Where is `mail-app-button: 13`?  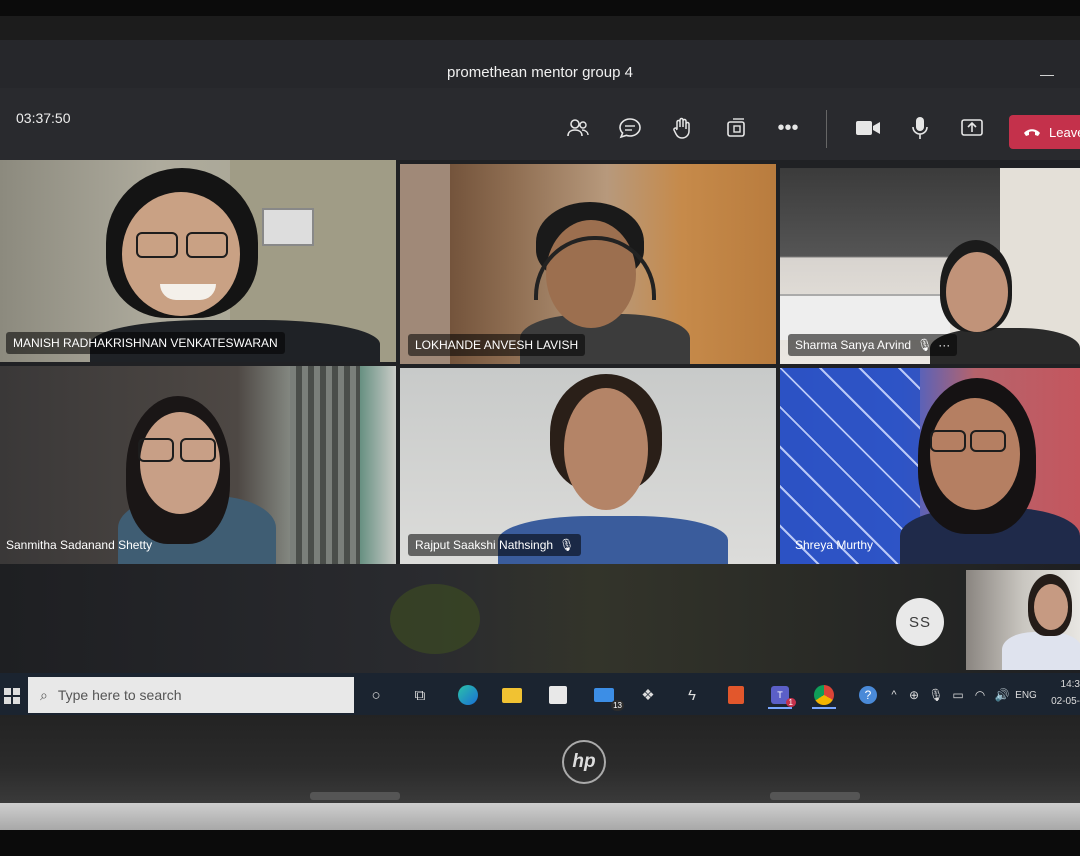
mail-app-button: 13 is located at coordinates (608, 697).